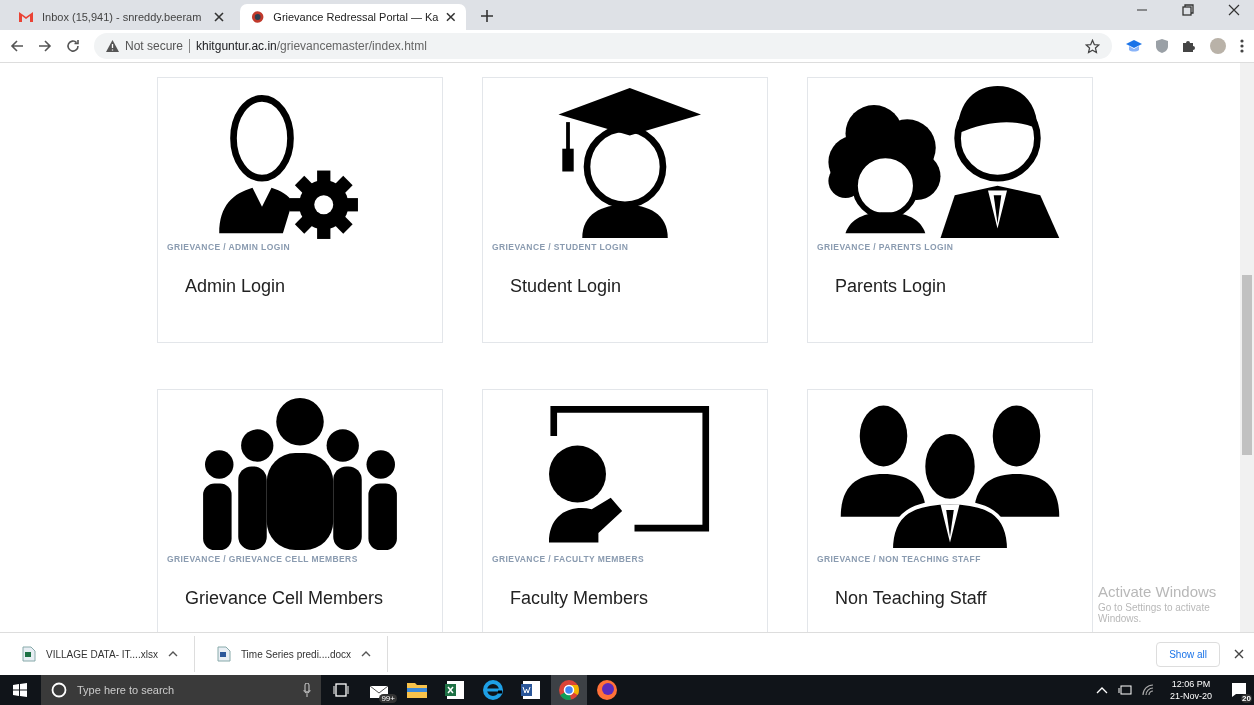  What do you see at coordinates (891, 286) in the screenshot?
I see `card-title: Parents Login` at bounding box center [891, 286].